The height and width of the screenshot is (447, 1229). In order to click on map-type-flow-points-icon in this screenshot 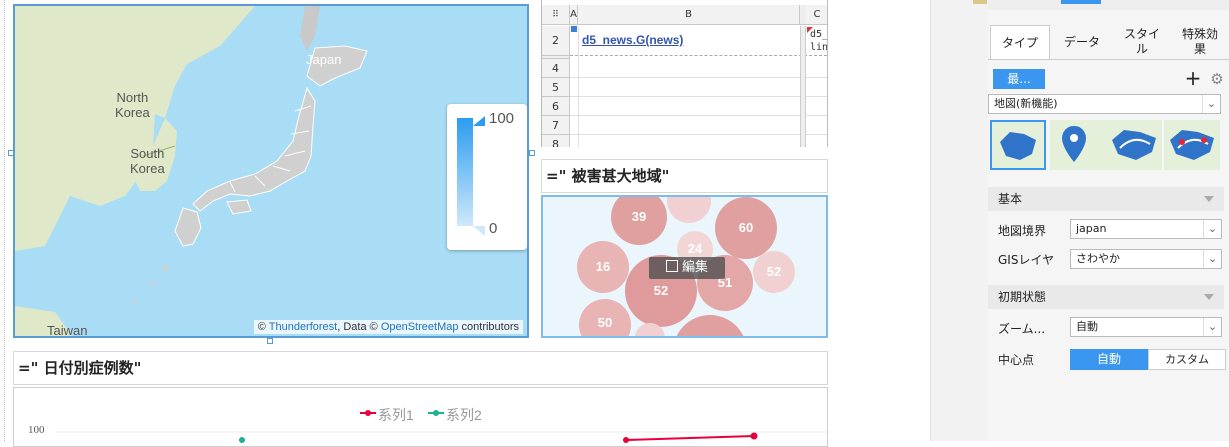, I will do `click(1192, 145)`.